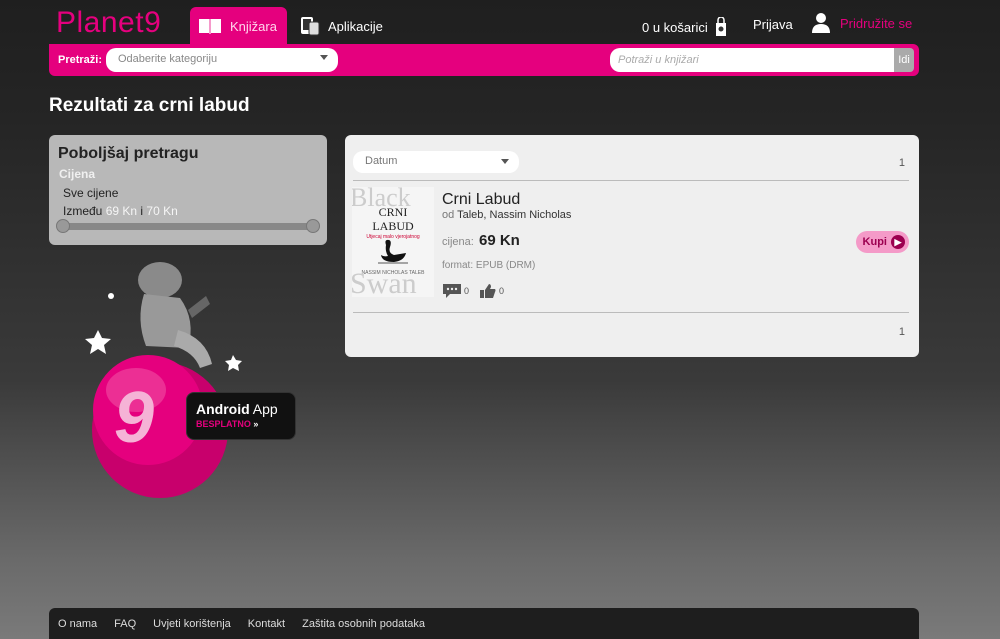  Describe the element at coordinates (125, 624) in the screenshot. I see `footer-link-faq: FAQ` at that location.